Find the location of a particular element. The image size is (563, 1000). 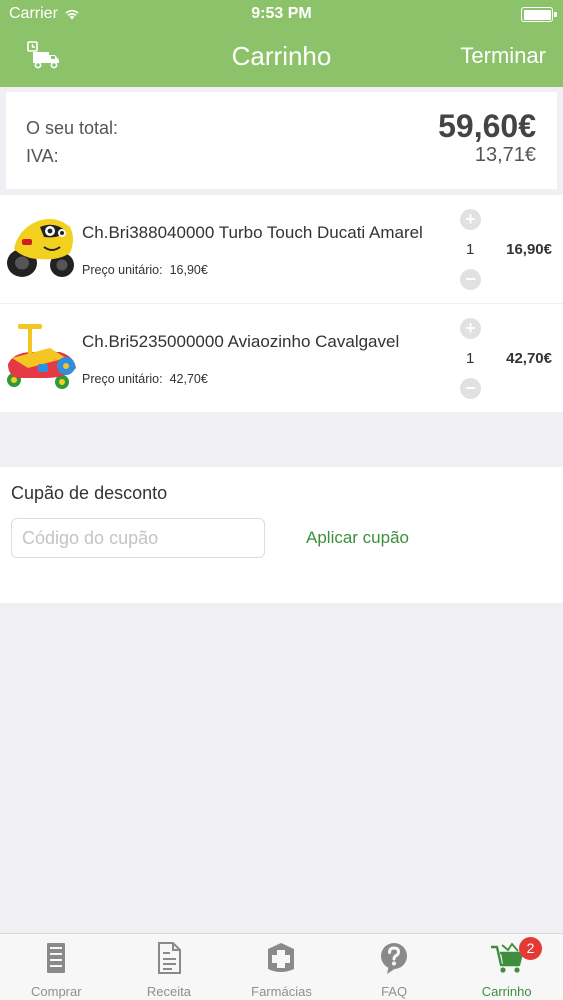

prescription-document-icon is located at coordinates (169, 958).